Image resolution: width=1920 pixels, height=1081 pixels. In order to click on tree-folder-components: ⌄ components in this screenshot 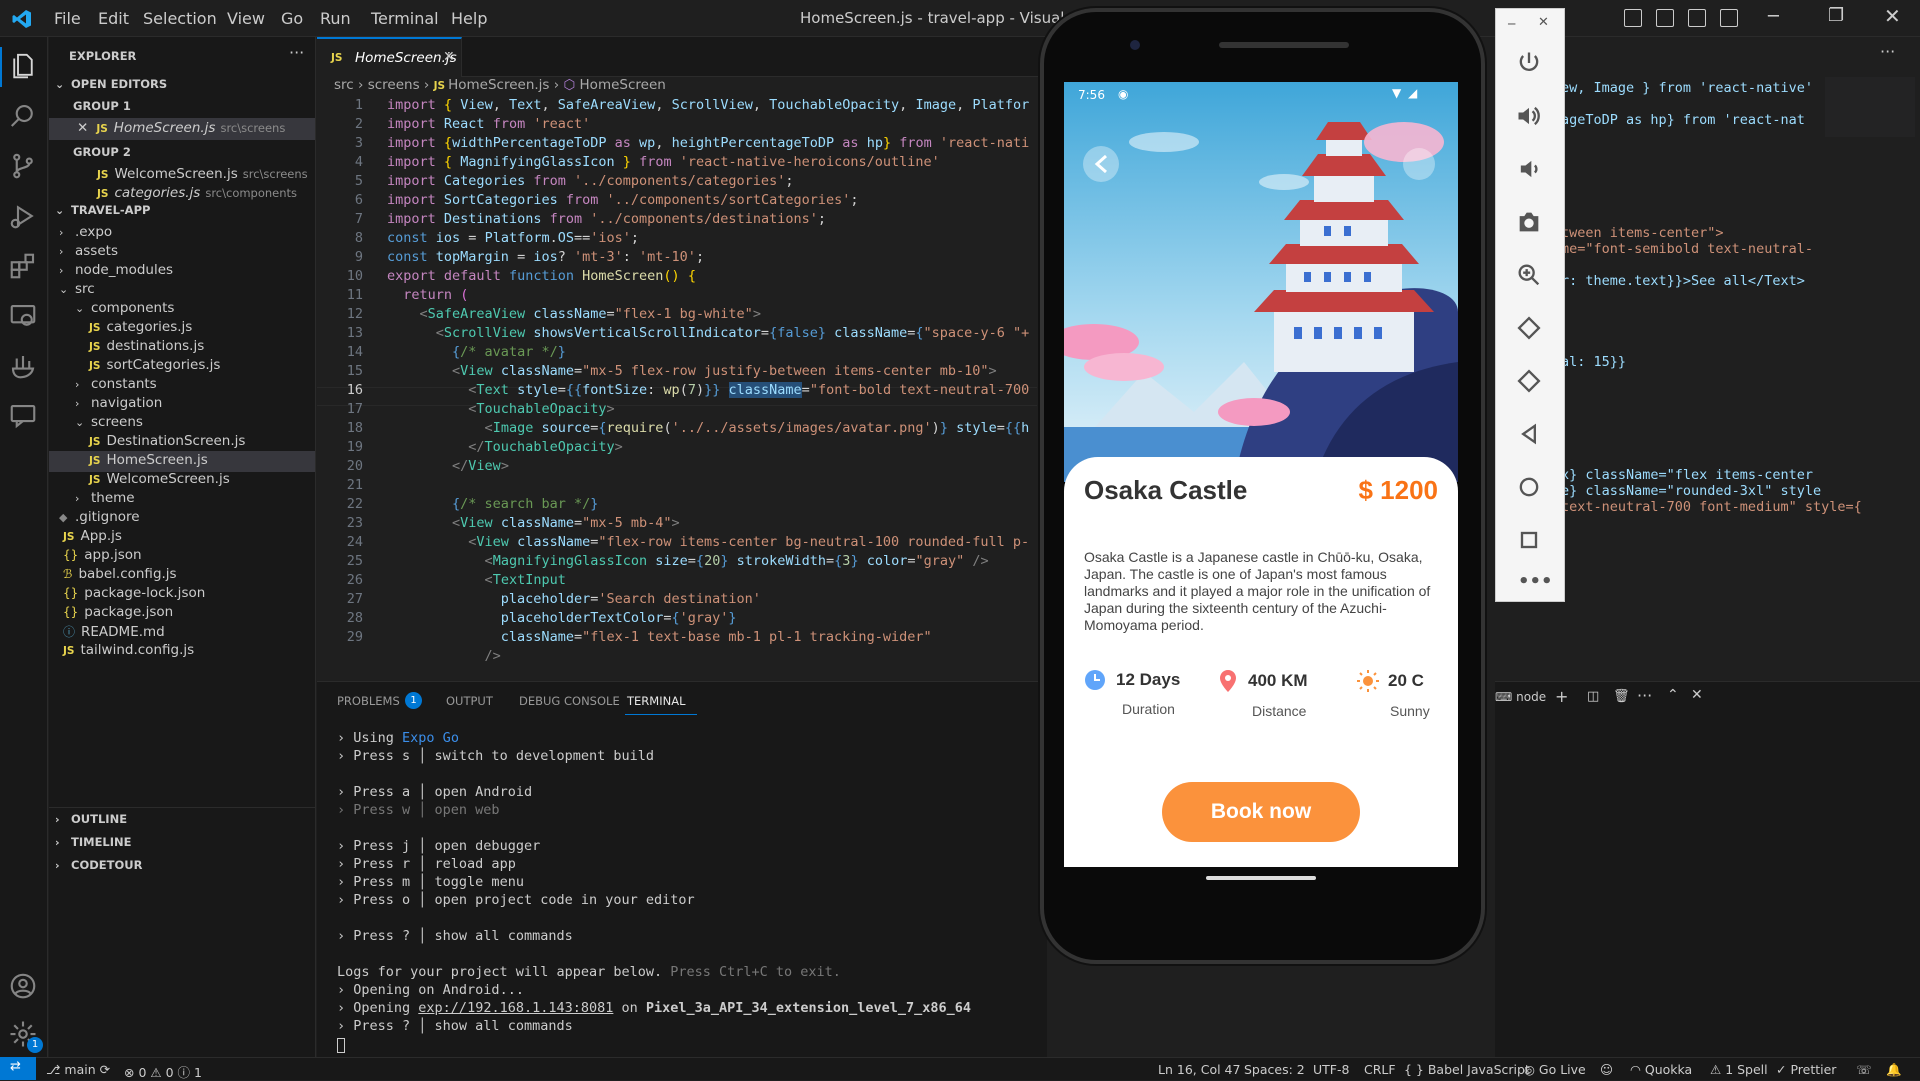, I will do `click(124, 308)`.